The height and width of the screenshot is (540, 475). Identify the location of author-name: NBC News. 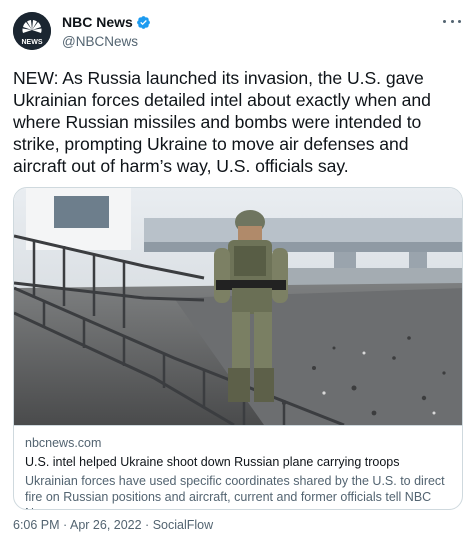
(97, 22).